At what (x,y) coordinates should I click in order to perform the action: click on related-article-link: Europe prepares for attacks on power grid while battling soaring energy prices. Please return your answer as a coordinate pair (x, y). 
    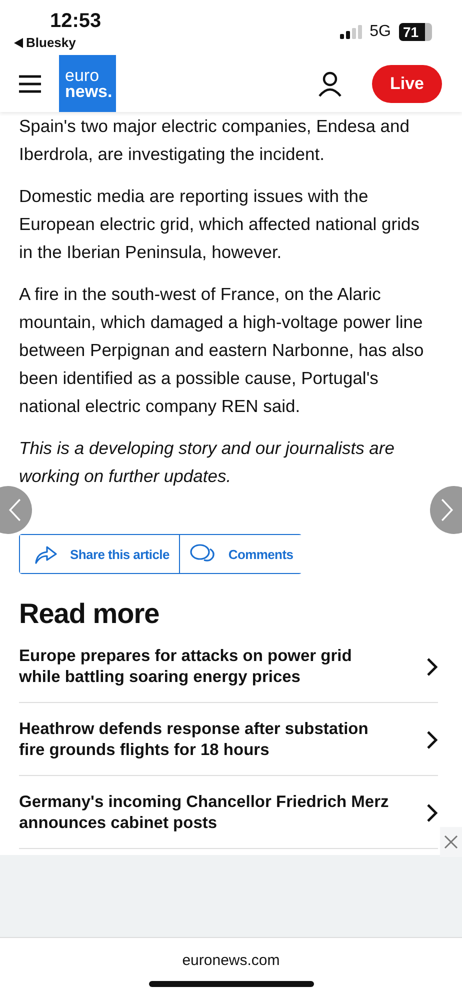
    Looking at the image, I should click on (228, 671).